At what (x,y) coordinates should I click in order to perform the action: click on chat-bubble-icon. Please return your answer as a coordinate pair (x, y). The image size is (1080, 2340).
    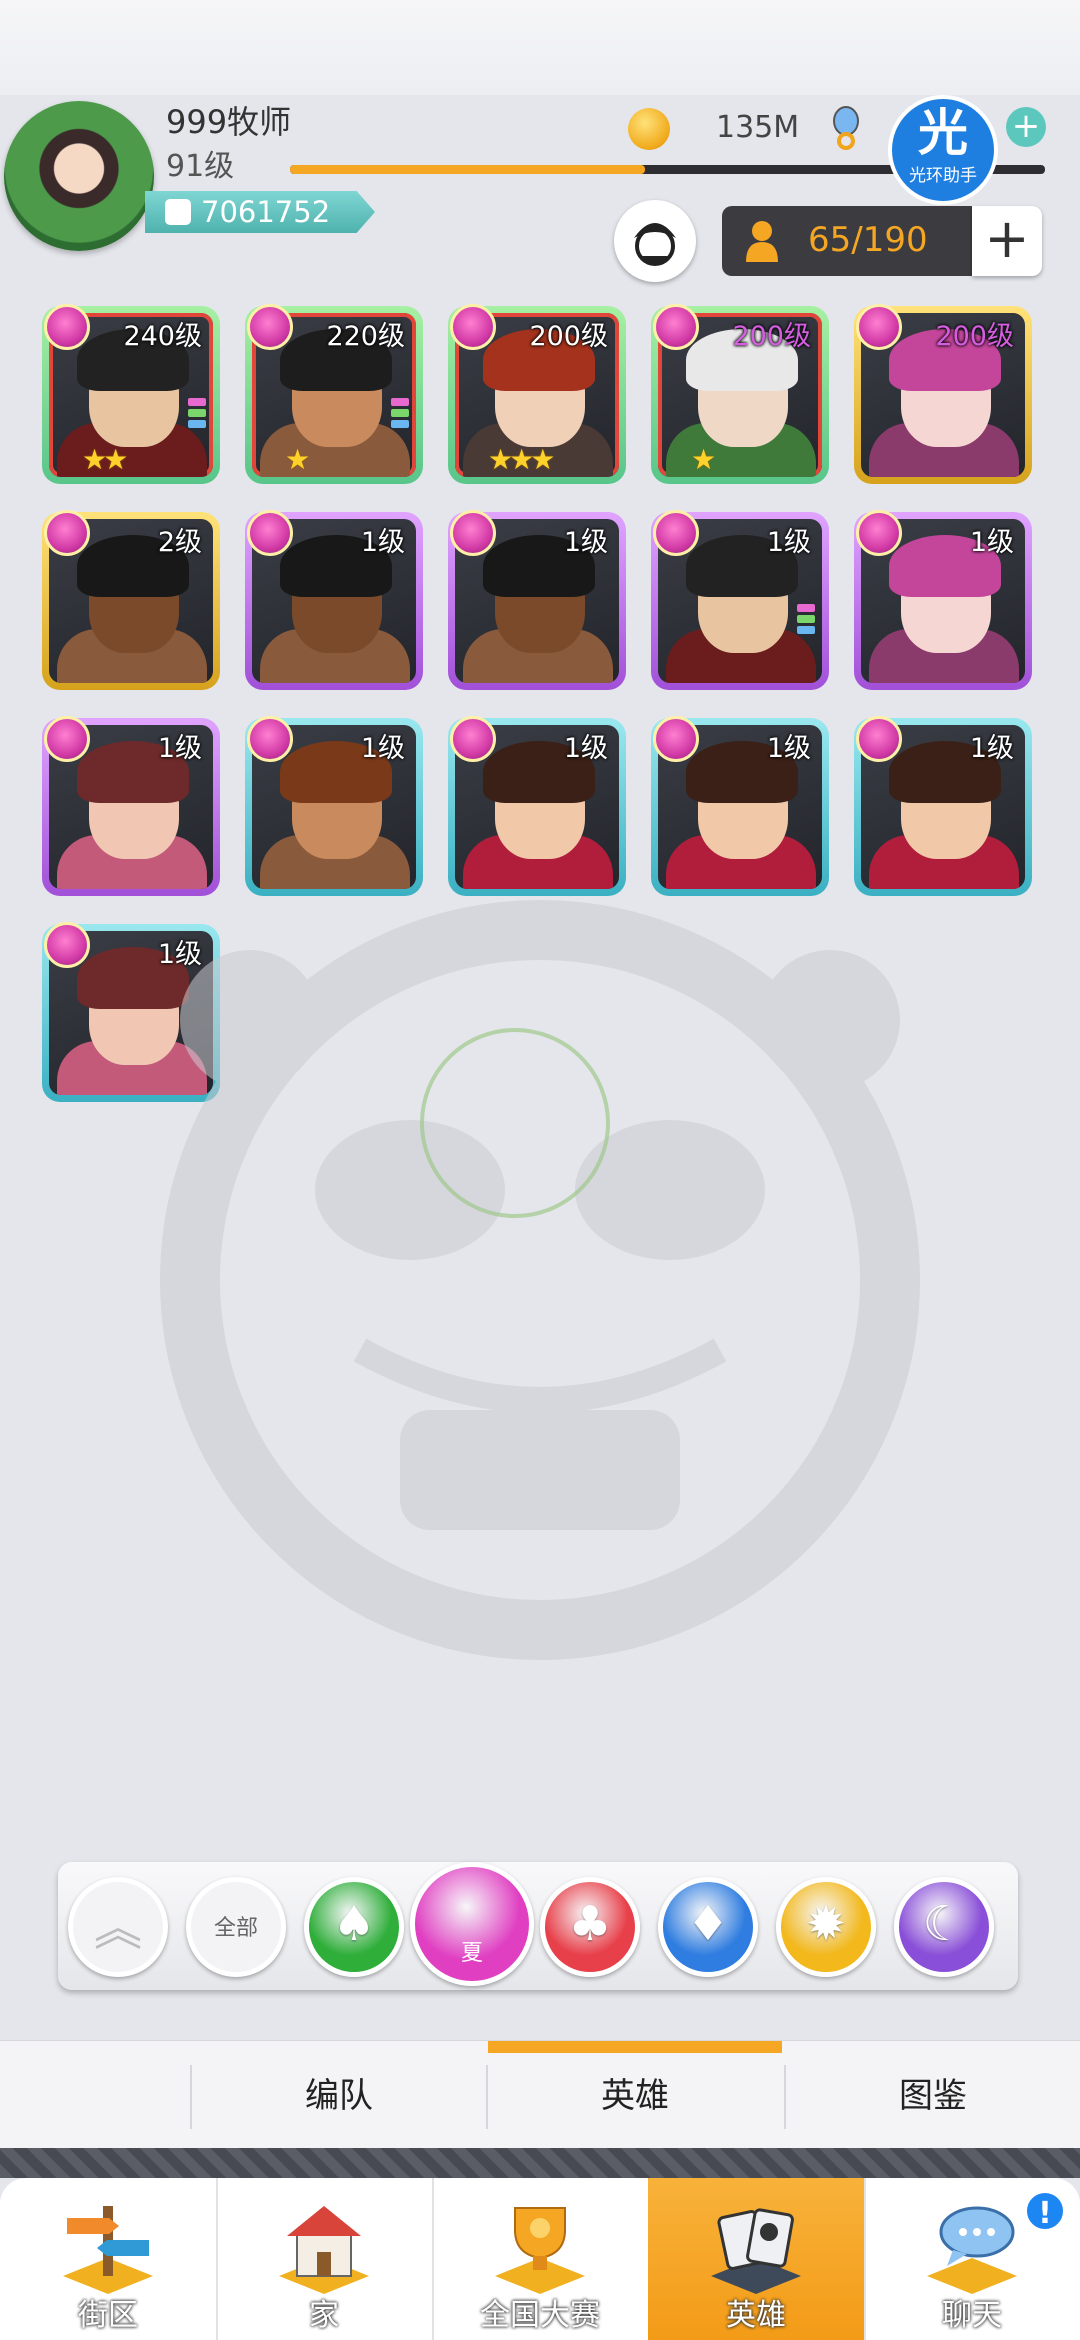
    Looking at the image, I should click on (972, 2250).